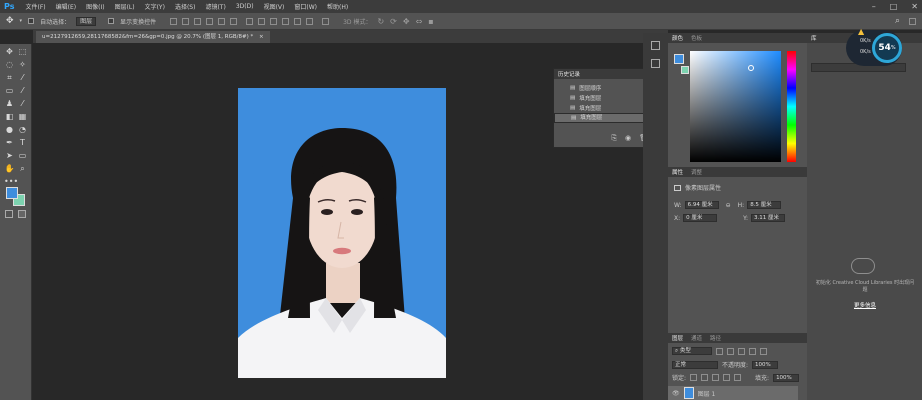  Describe the element at coordinates (186, 21) in the screenshot. I see `align-vcenter-icon` at that location.